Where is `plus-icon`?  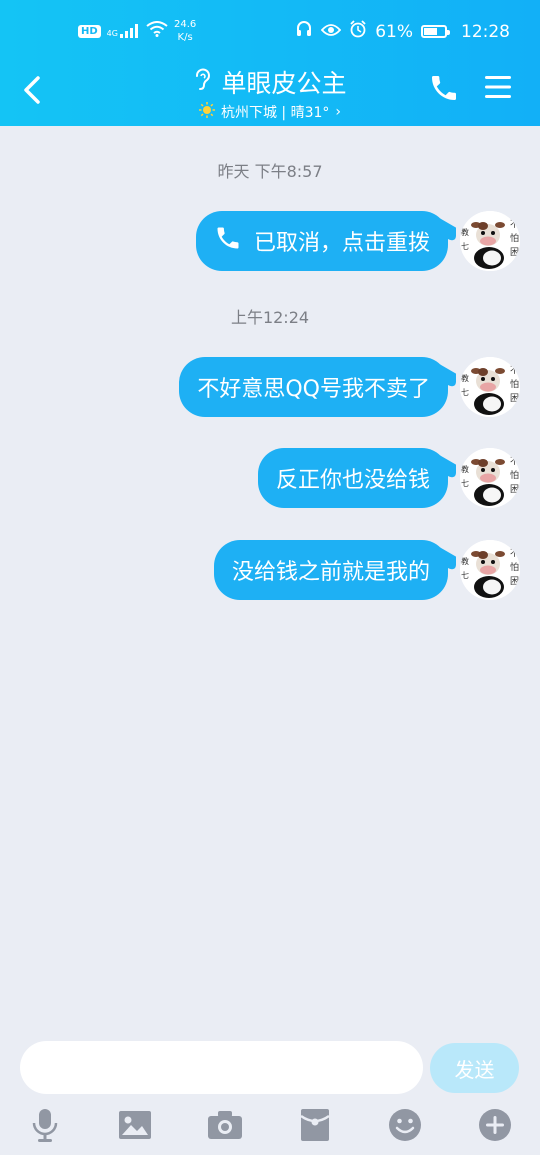
plus-icon is located at coordinates (495, 1125).